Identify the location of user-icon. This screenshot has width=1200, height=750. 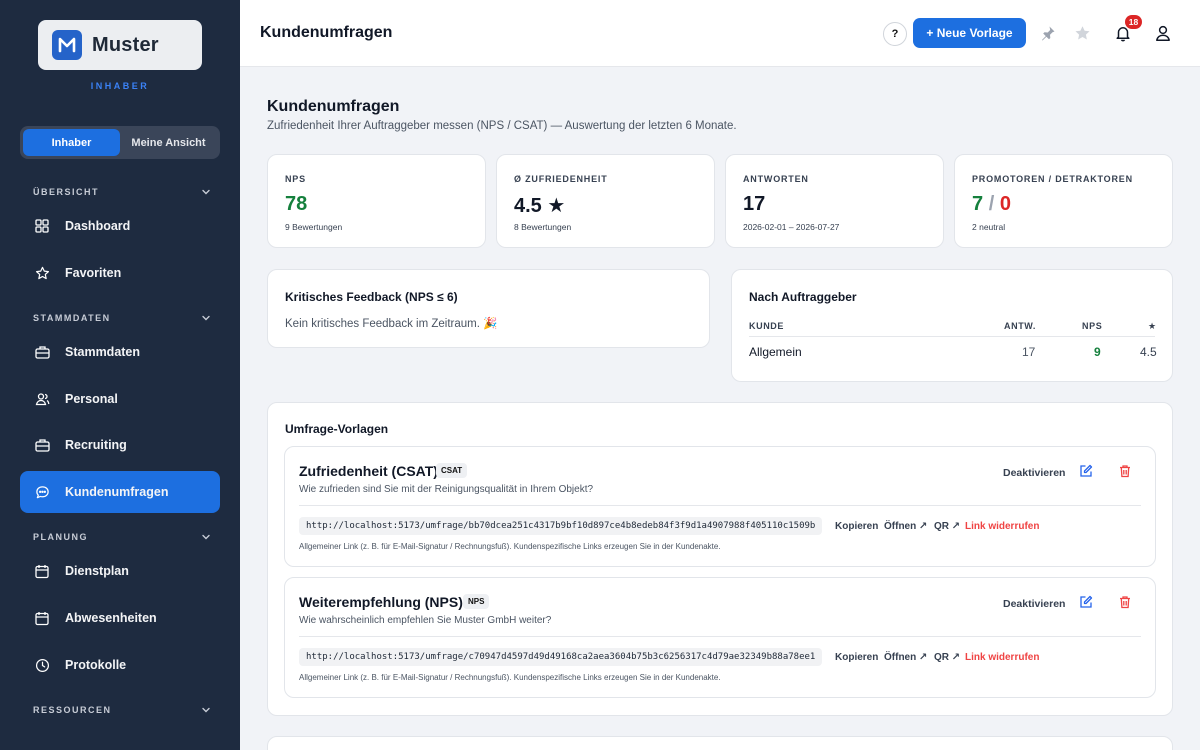
(1163, 33).